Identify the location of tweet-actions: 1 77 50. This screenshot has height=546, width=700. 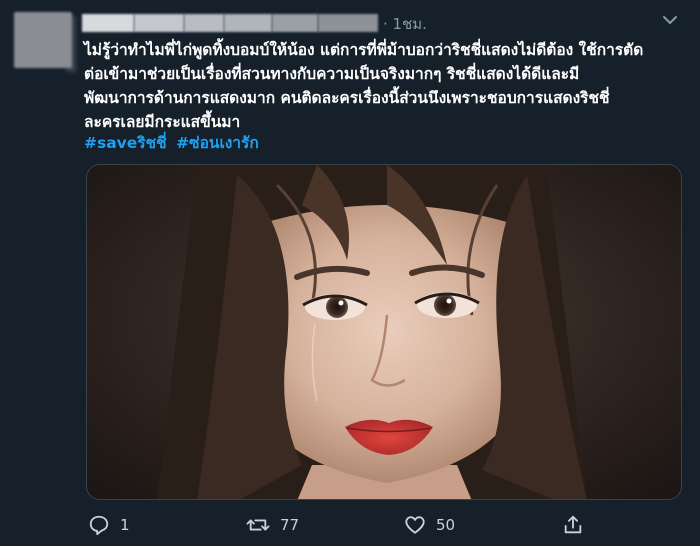
(384, 525).